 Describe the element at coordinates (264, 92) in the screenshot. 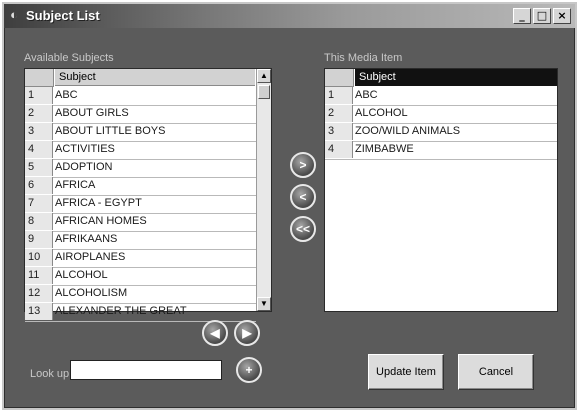

I see `scroll-thumb` at that location.